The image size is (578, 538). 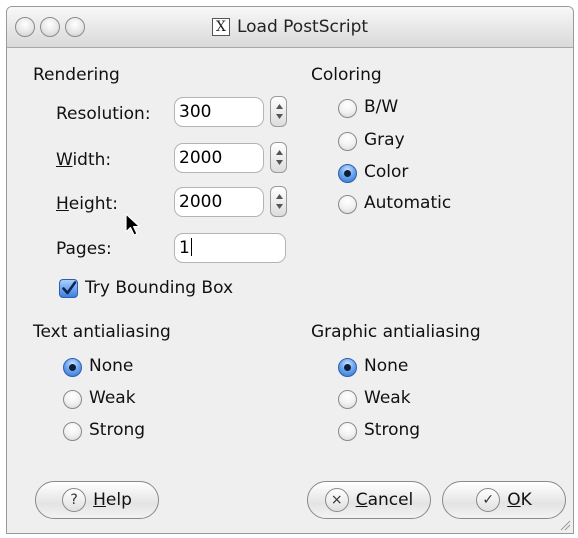 I want to click on window-title: Load PostScript, so click(x=302, y=27).